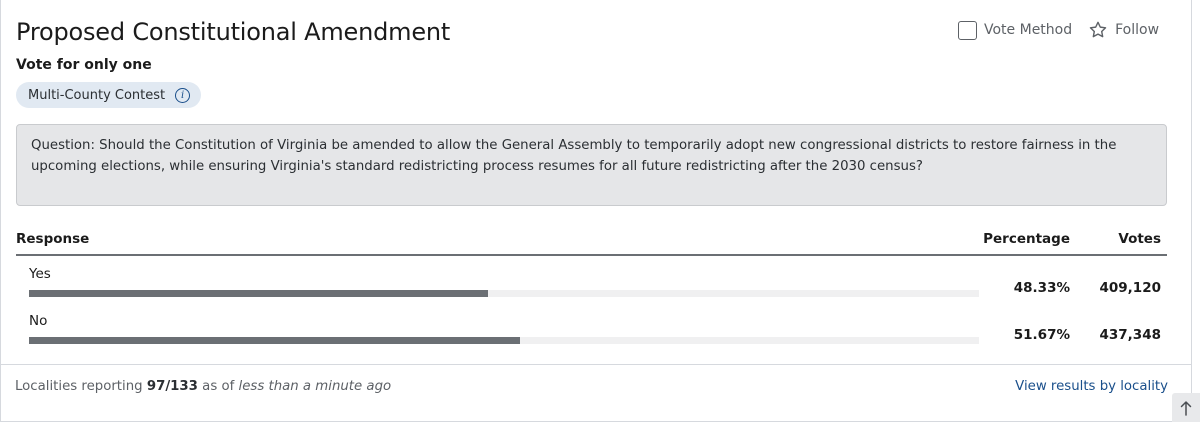  Describe the element at coordinates (233, 32) in the screenshot. I see `contest-title: Proposed Constitutional Amendment` at that location.